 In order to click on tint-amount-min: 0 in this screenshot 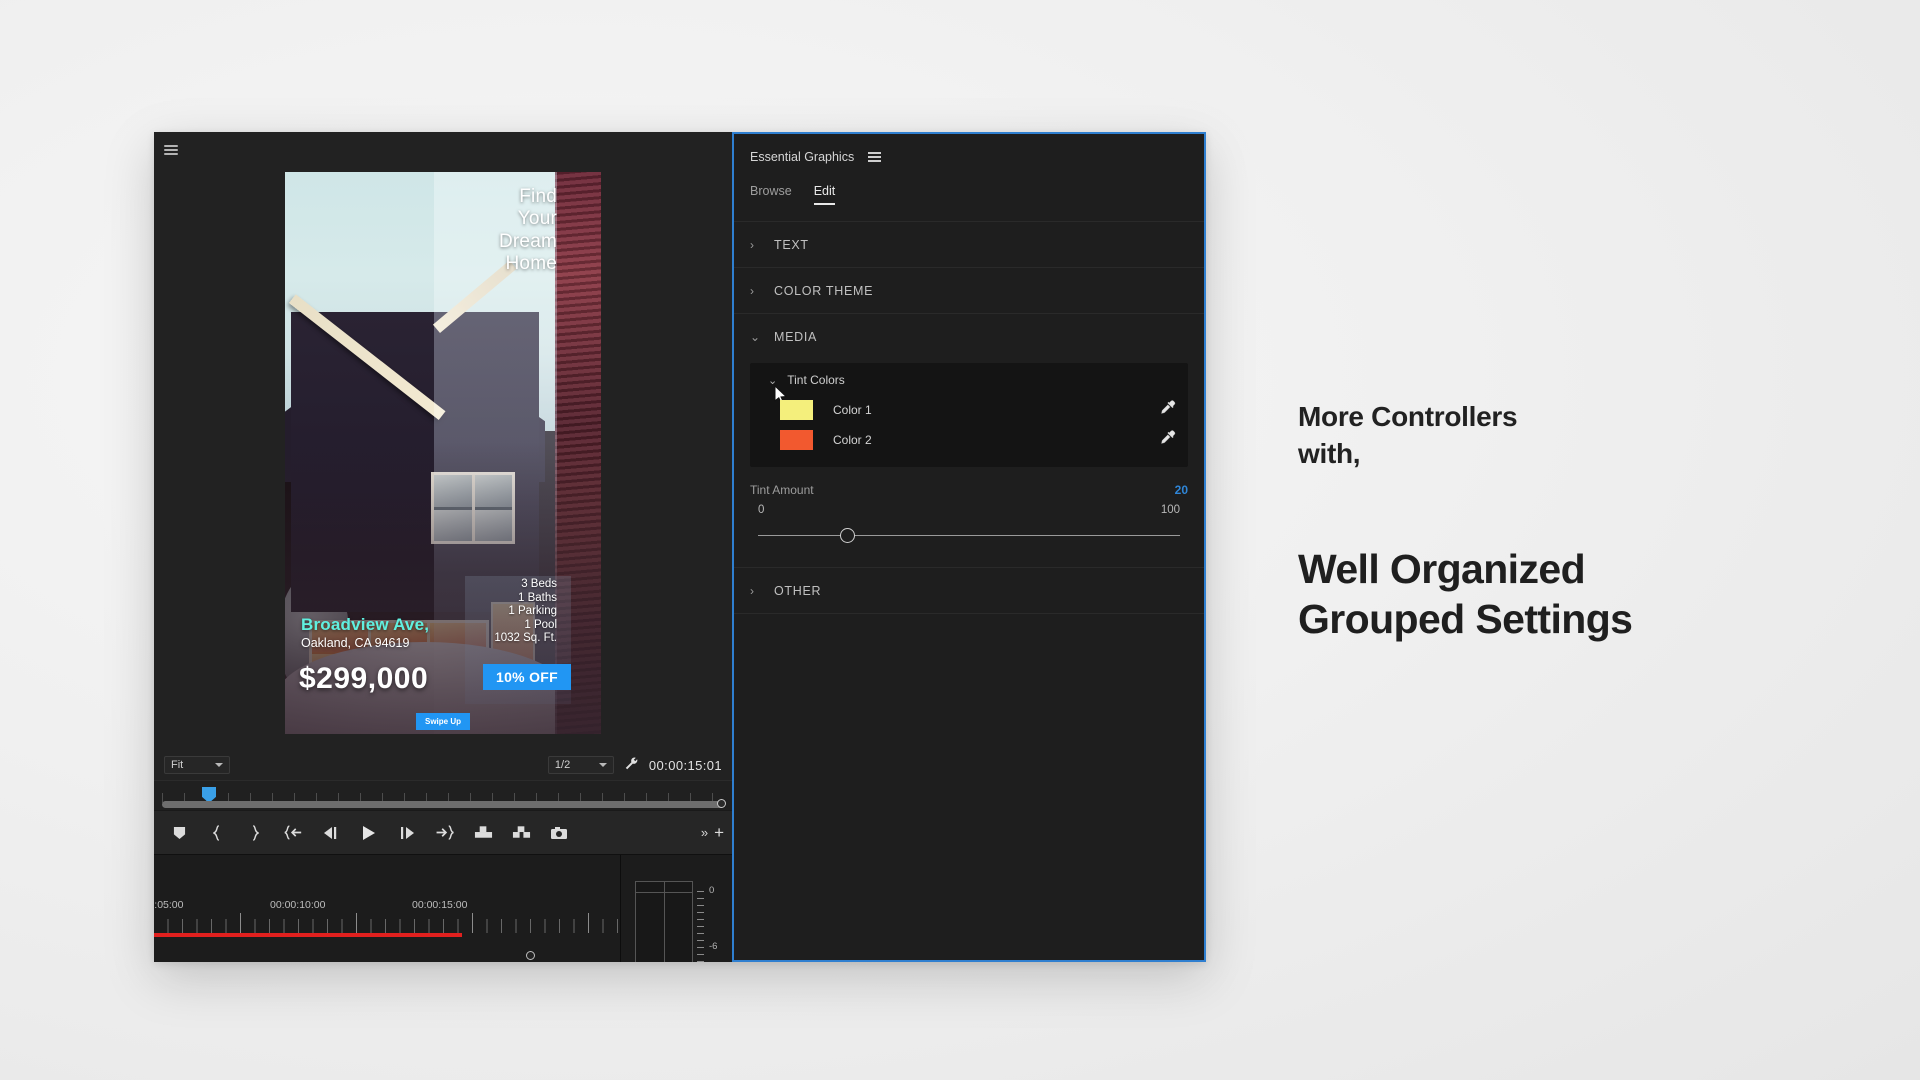, I will do `click(761, 510)`.